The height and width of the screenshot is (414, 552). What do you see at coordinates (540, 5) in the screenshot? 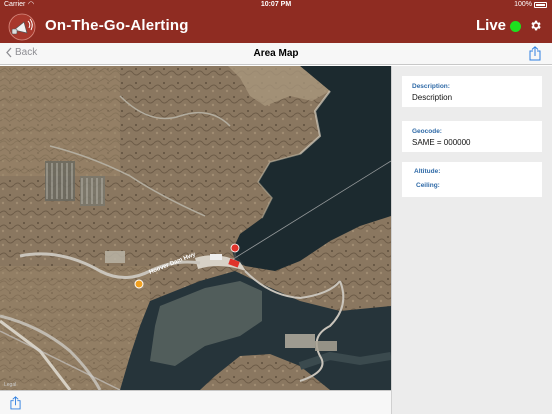
I see `battery-icon` at bounding box center [540, 5].